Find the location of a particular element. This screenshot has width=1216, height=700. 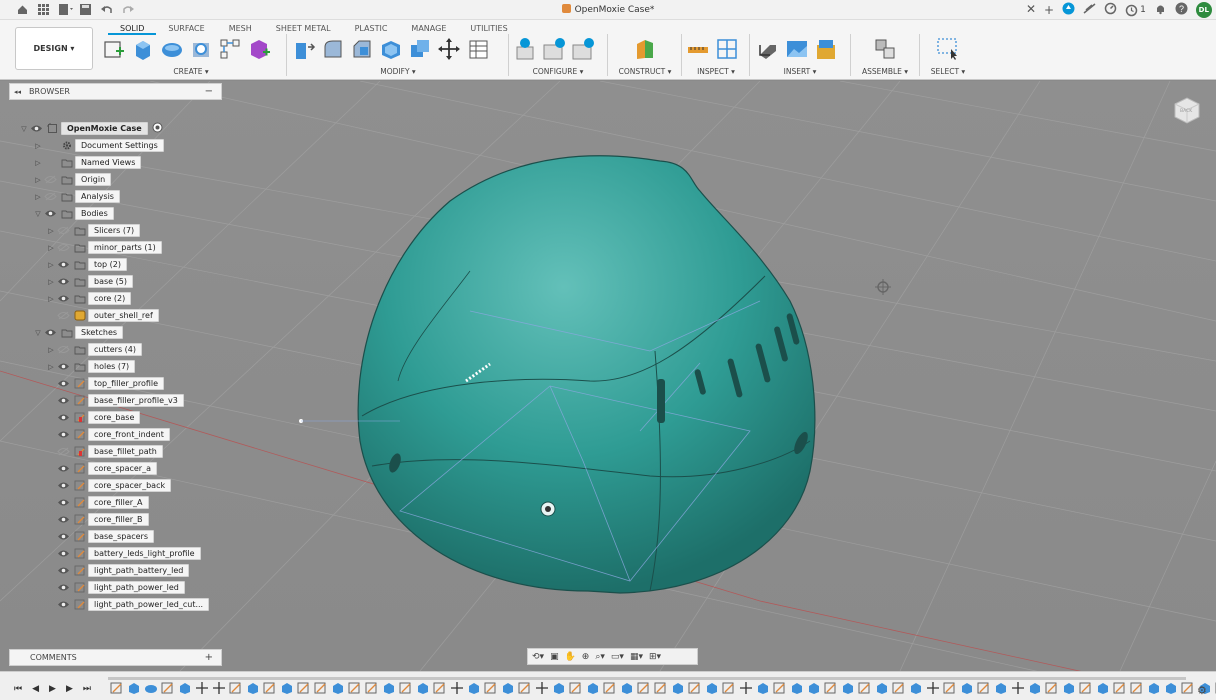

help-icon: ? is located at coordinates (1181, 10).